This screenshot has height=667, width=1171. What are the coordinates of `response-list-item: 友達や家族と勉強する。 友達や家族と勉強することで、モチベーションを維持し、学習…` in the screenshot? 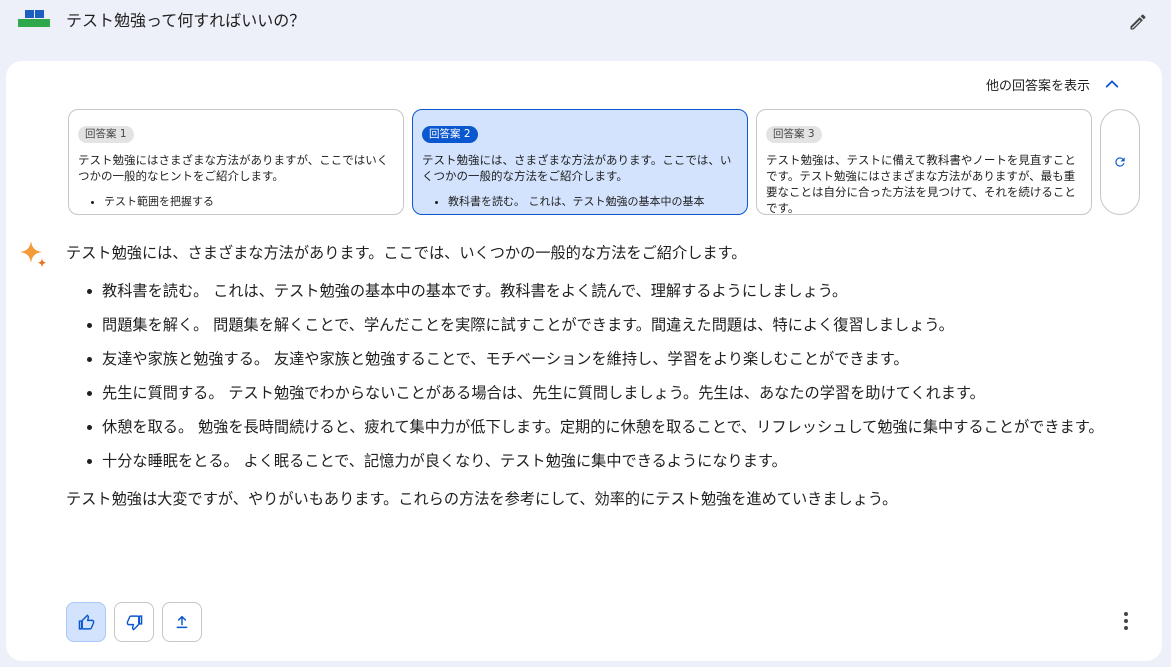 It's located at (603, 359).